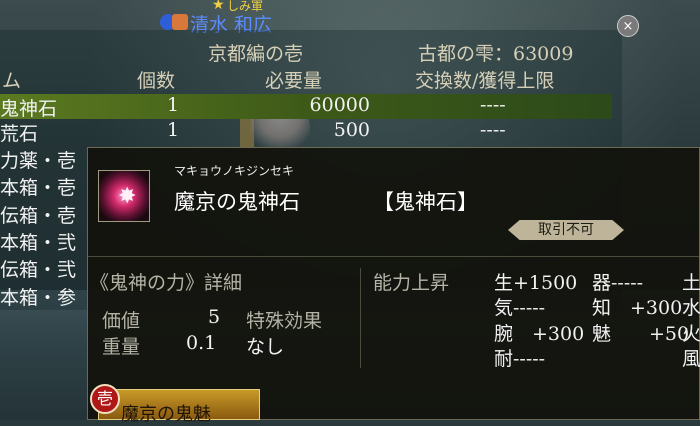 Image resolution: width=700 pixels, height=426 pixels. I want to click on detail-title: 《鬼神の力》詳細, so click(166, 283).